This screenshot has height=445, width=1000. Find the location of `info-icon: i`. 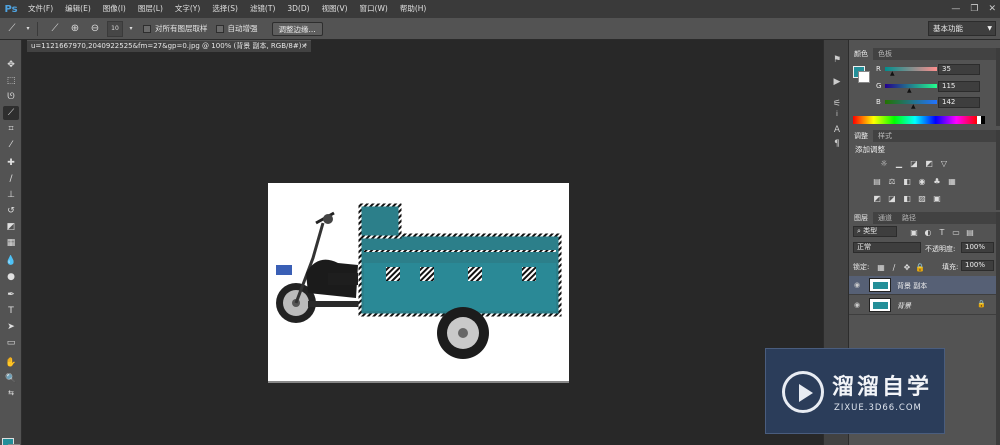

info-icon: i is located at coordinates (837, 114).